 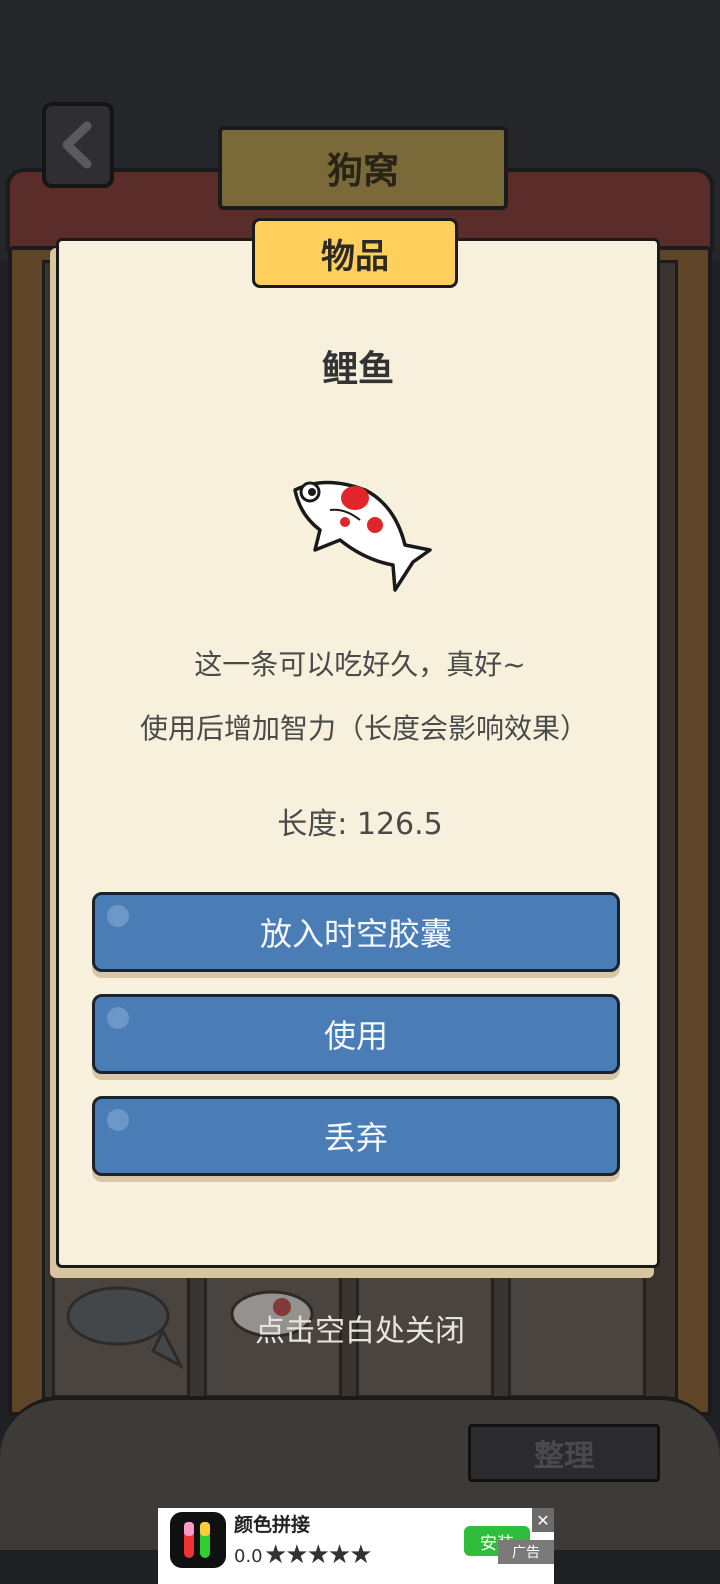 I want to click on ad-rating: 0.0, so click(x=248, y=1556).